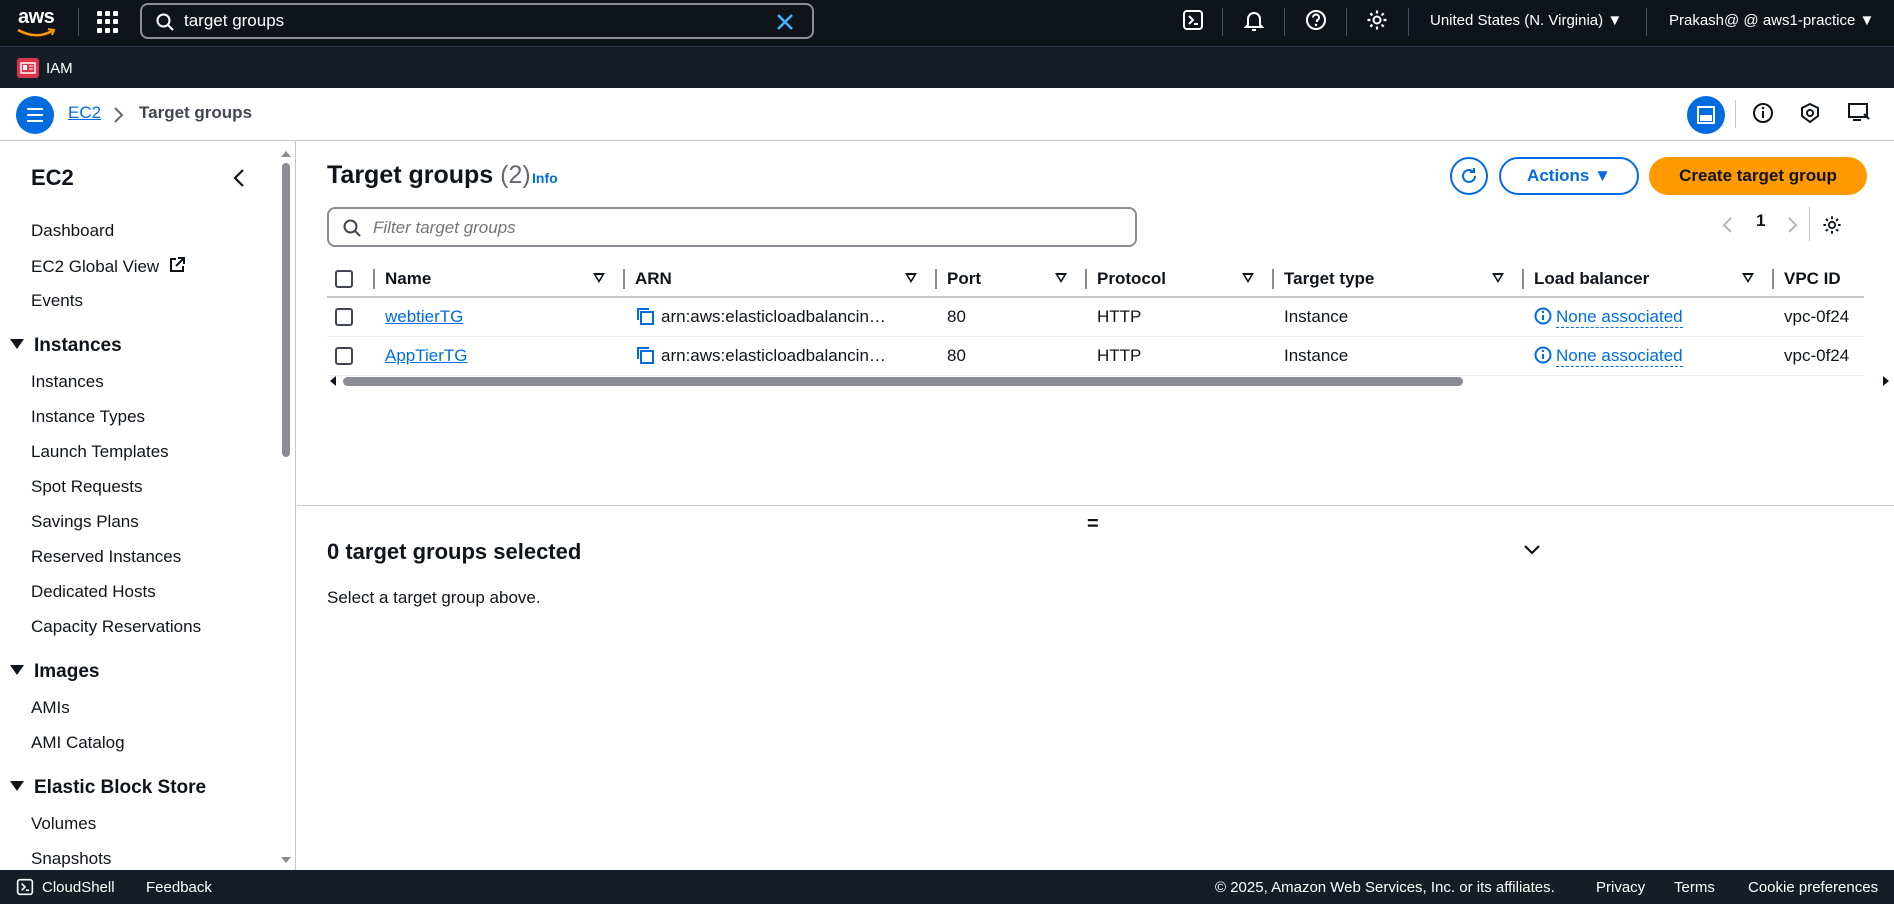 The width and height of the screenshot is (1894, 904). What do you see at coordinates (1532, 550) in the screenshot?
I see `chevron-down-icon` at bounding box center [1532, 550].